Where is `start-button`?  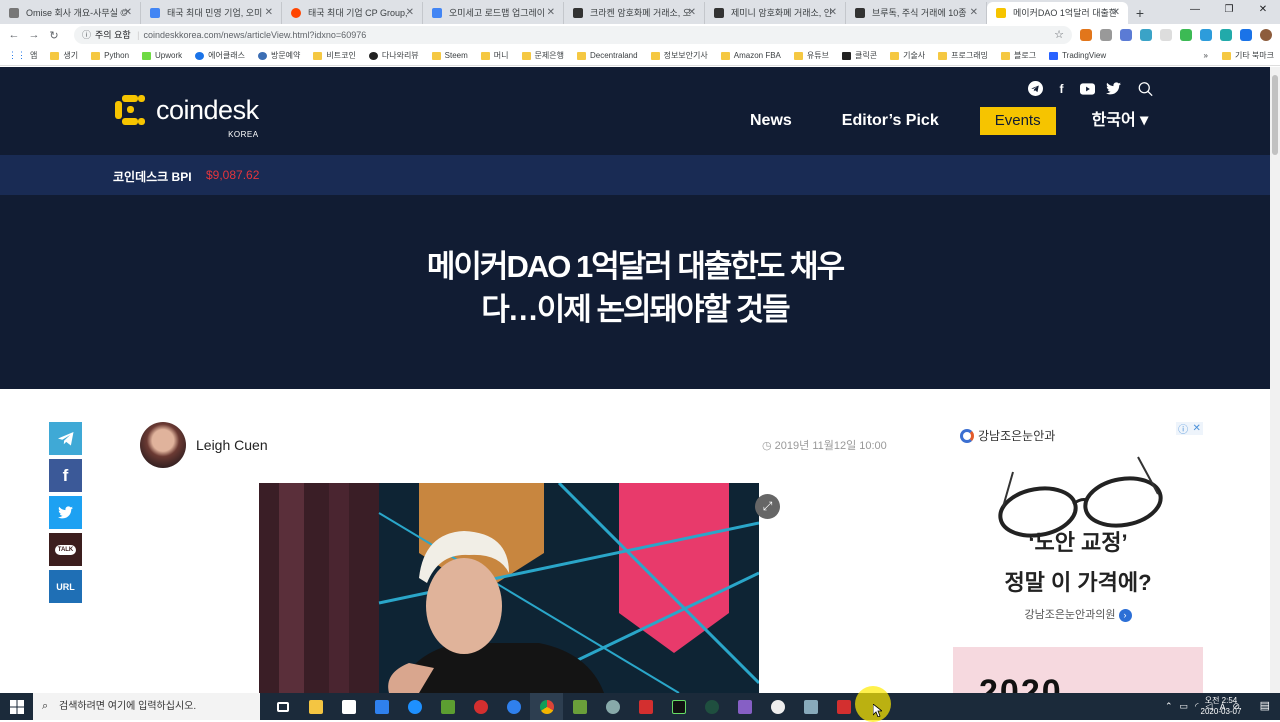
start-button is located at coordinates (16, 706).